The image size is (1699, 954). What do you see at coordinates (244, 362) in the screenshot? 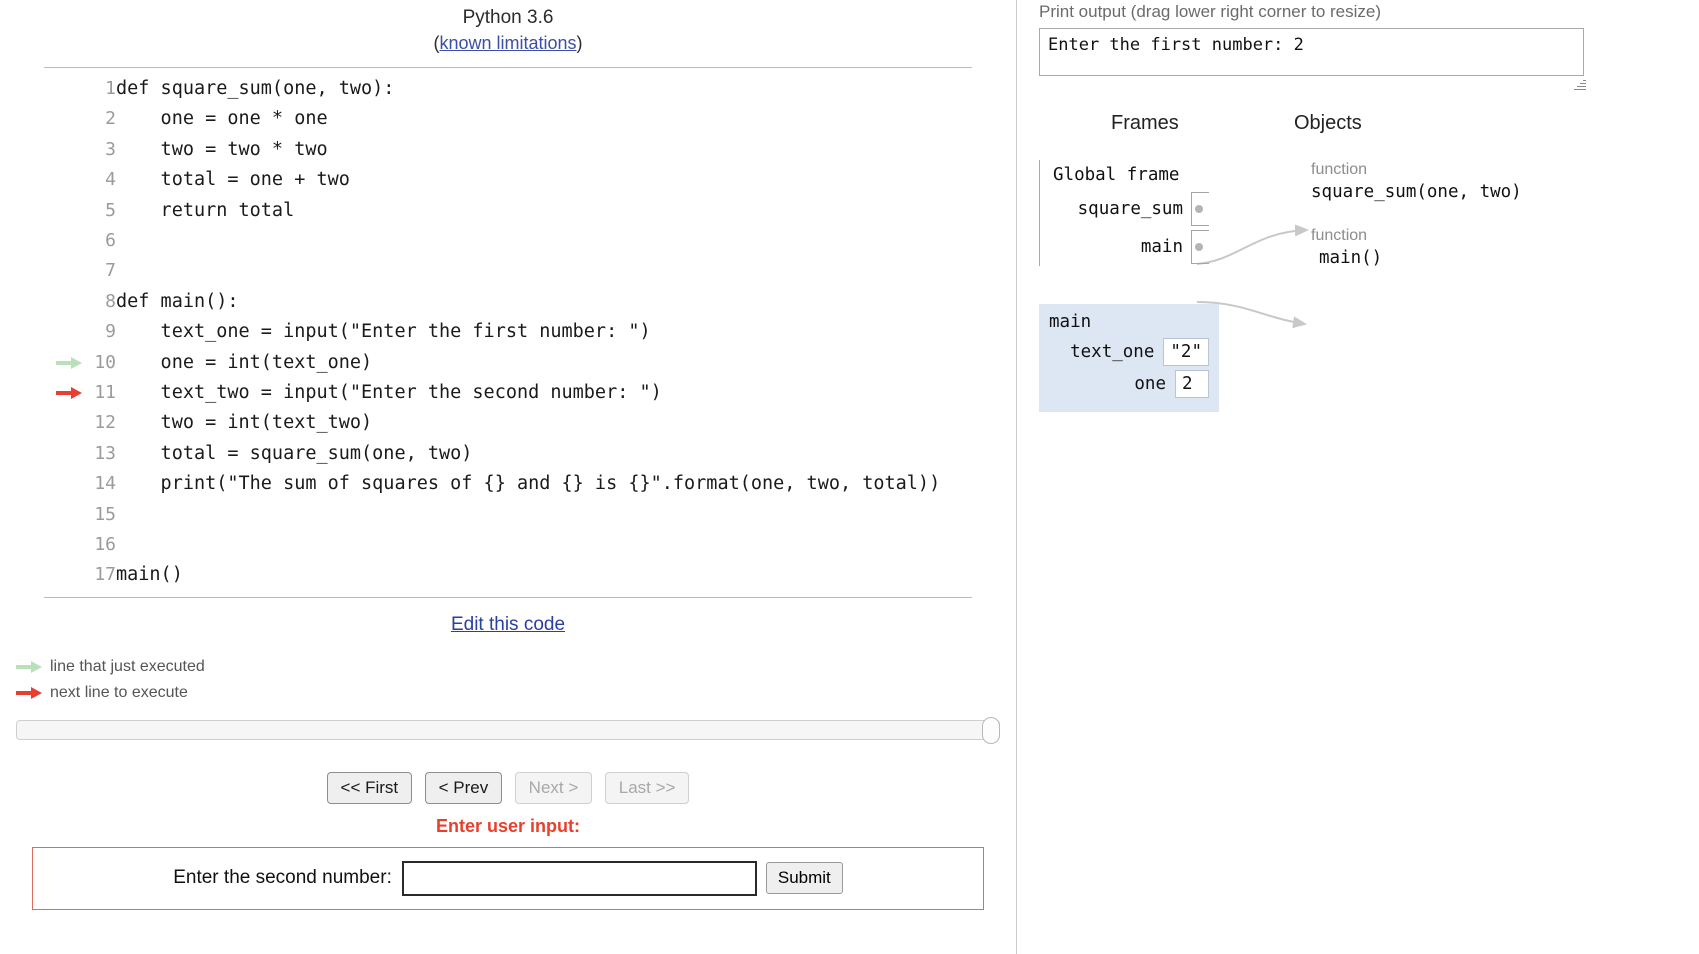
I see `code-line-text: one = int(text_one)` at bounding box center [244, 362].